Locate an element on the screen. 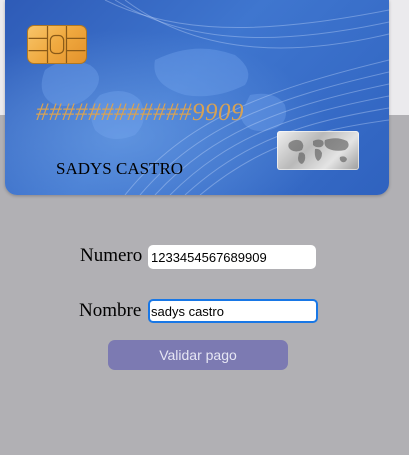  number-label: Numero is located at coordinates (111, 255).